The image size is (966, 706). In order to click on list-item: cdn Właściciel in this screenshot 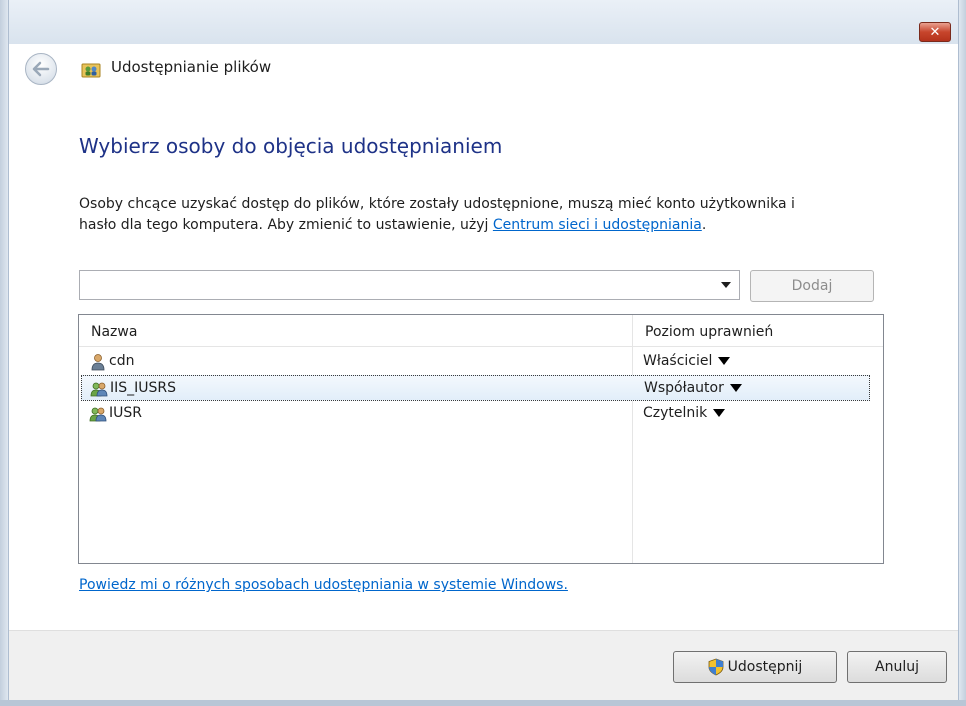, I will do `click(481, 362)`.